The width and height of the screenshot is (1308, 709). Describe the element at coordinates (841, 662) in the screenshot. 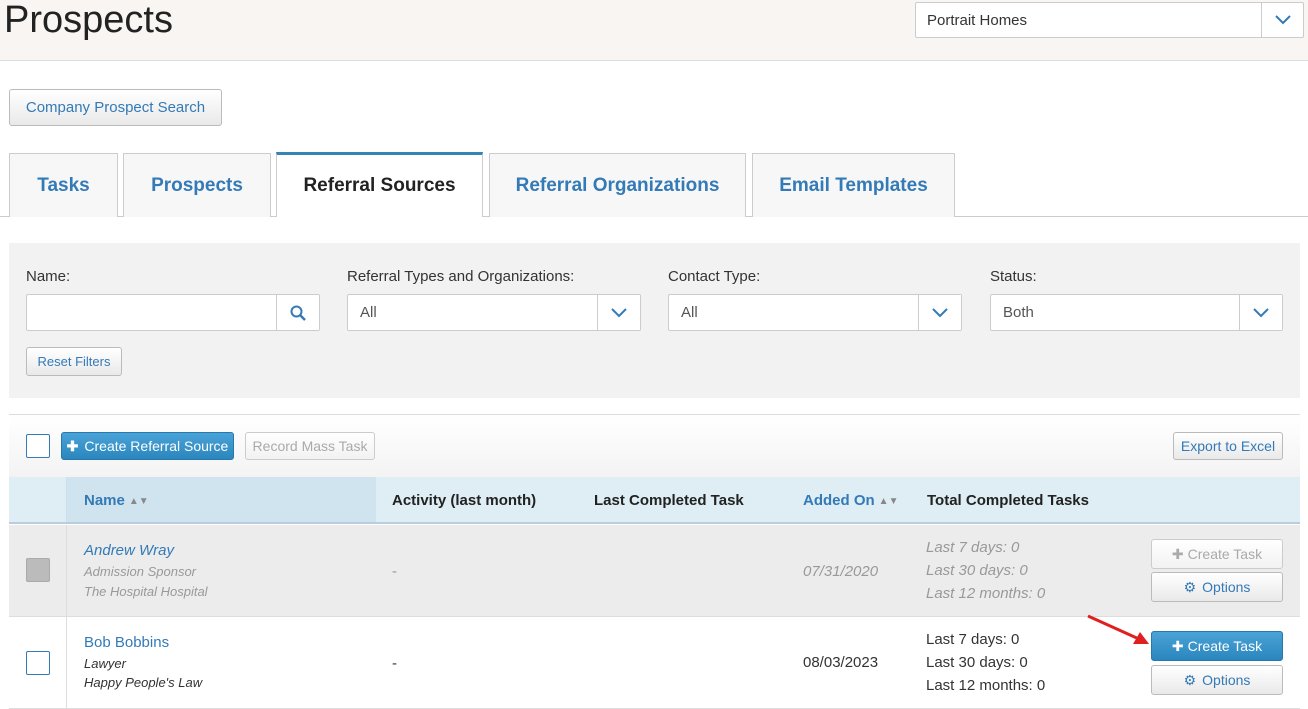

I see `added-on-value: 08/03/2023` at that location.